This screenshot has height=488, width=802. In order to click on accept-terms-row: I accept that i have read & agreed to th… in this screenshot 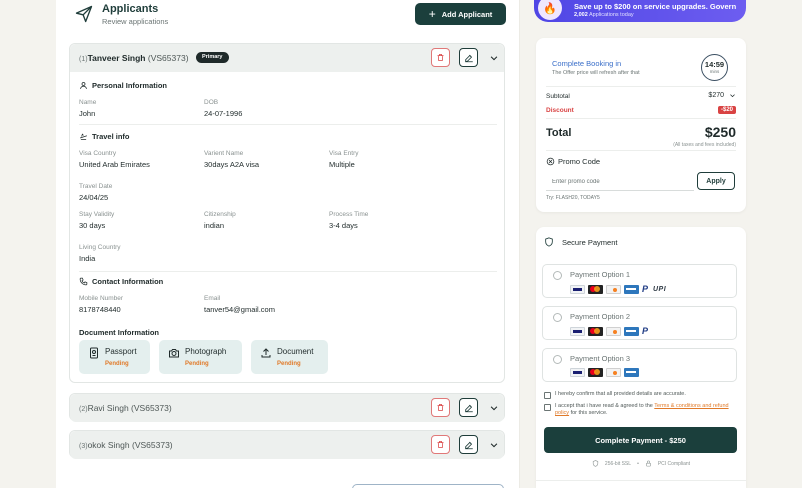, I will do `click(639, 410)`.